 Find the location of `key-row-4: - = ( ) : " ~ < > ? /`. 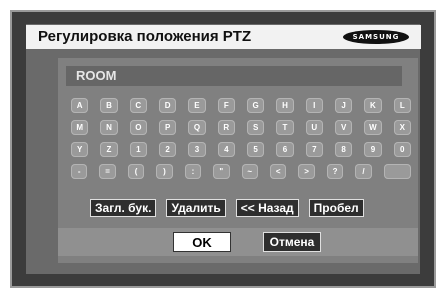

key-row-4: - = ( ) : " ~ < > ? / is located at coordinates (241, 172).